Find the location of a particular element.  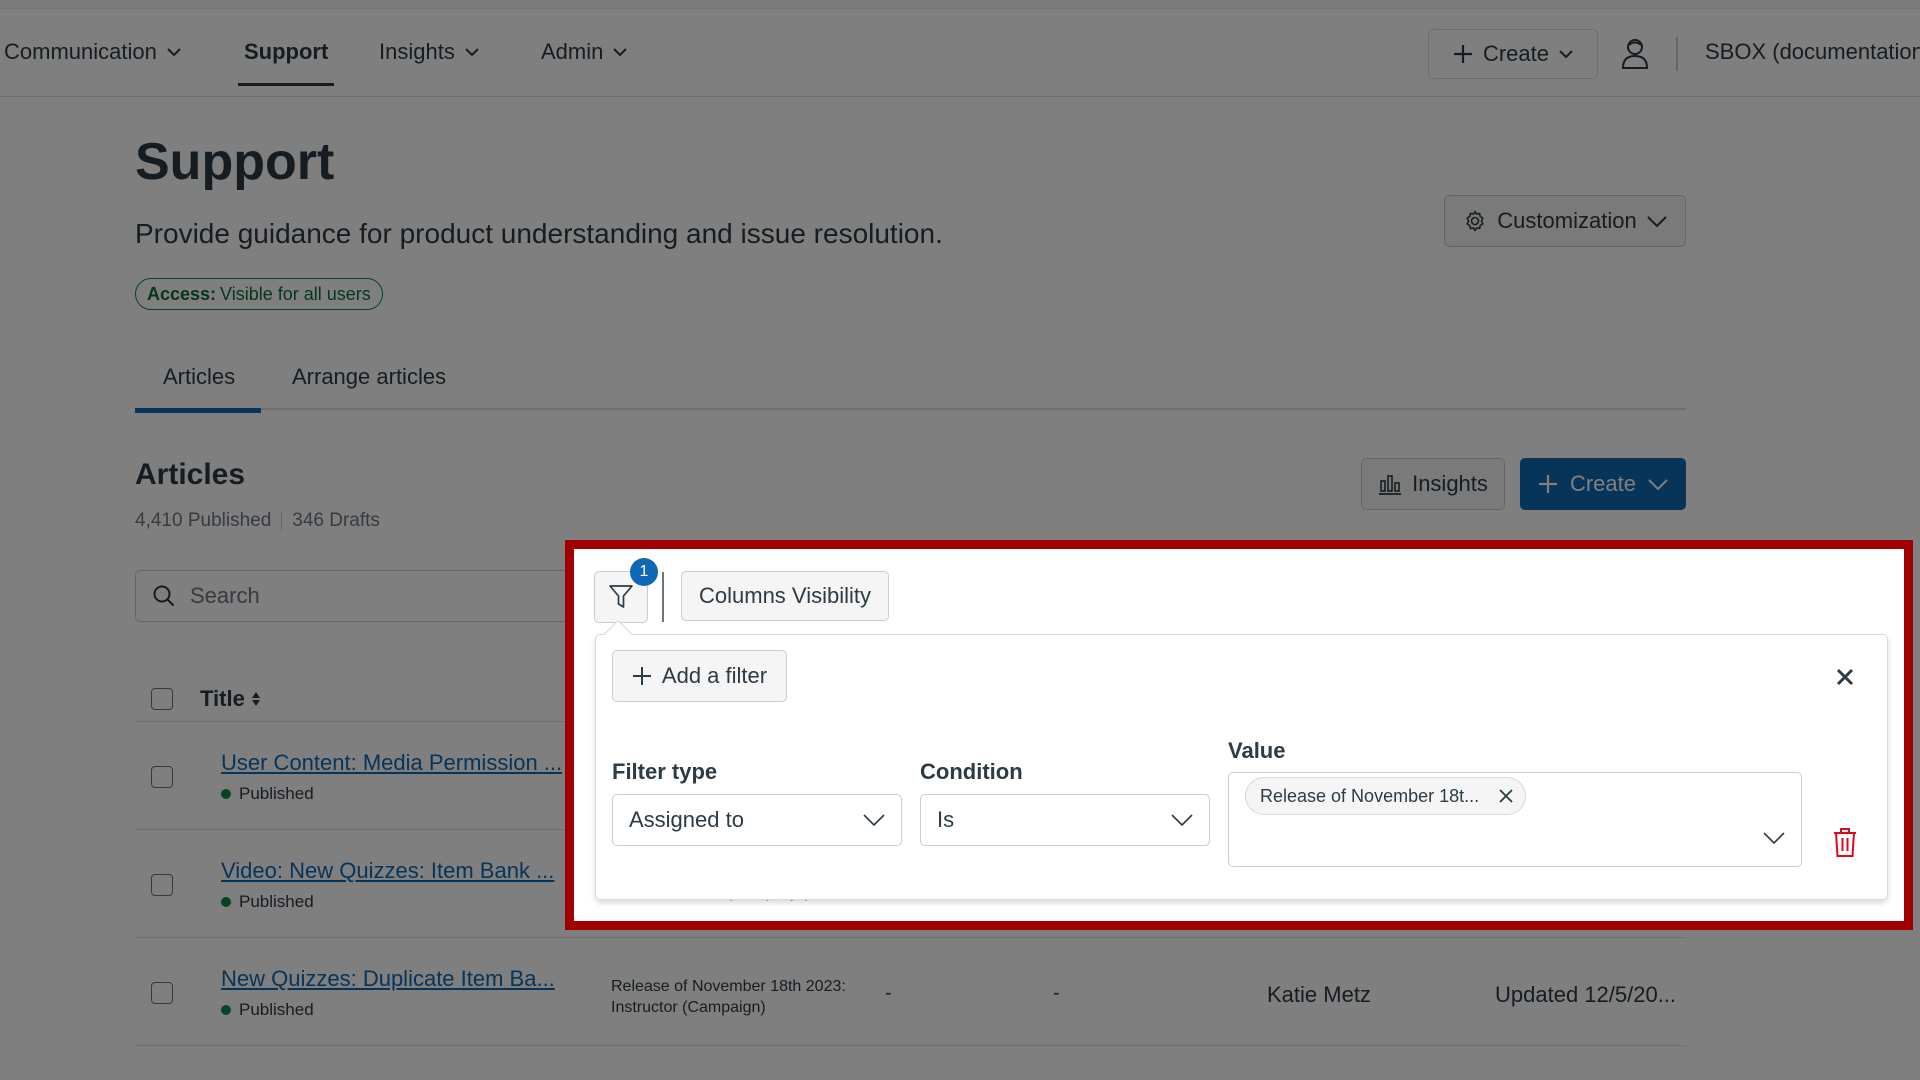

toolbar-divider is located at coordinates (663, 597).